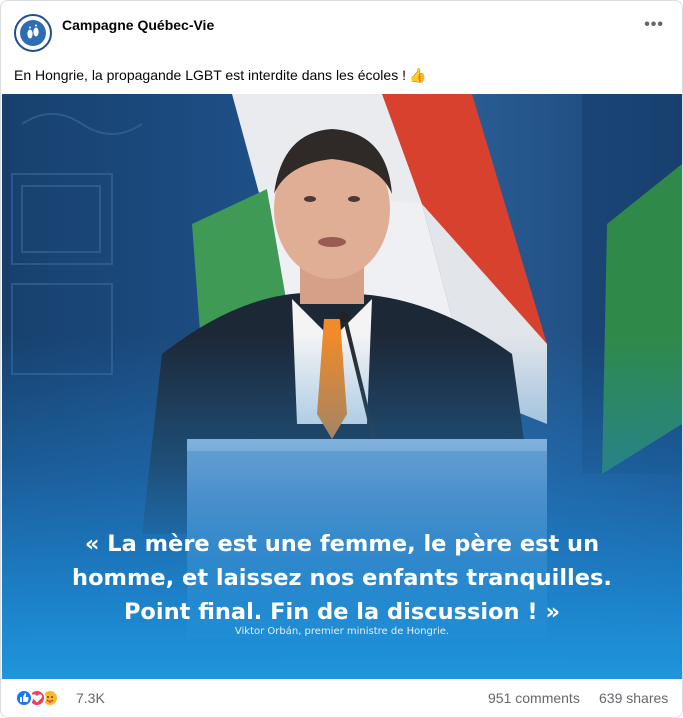 The height and width of the screenshot is (718, 683). I want to click on comments-count: 951 comments, so click(534, 698).